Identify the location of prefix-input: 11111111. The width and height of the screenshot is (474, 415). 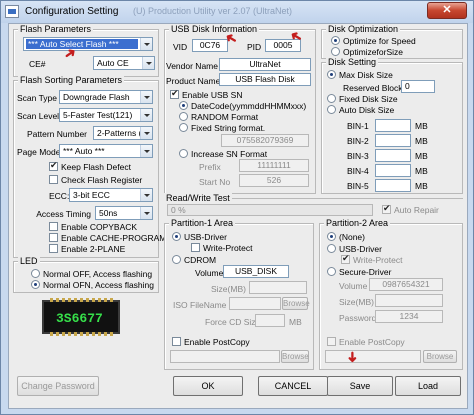
(274, 165).